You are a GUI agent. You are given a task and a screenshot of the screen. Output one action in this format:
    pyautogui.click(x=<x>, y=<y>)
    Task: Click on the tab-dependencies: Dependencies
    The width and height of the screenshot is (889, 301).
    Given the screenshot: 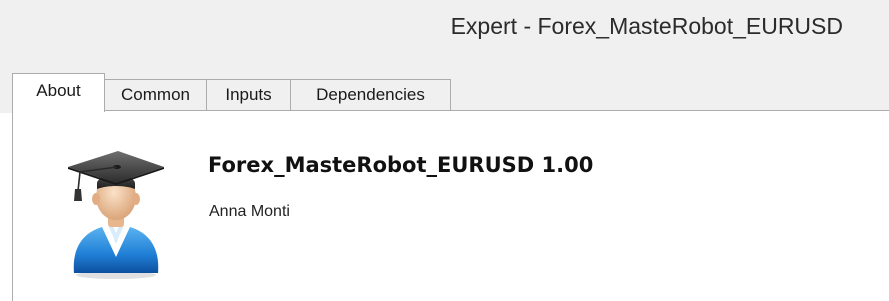 What is the action you would take?
    pyautogui.click(x=370, y=94)
    